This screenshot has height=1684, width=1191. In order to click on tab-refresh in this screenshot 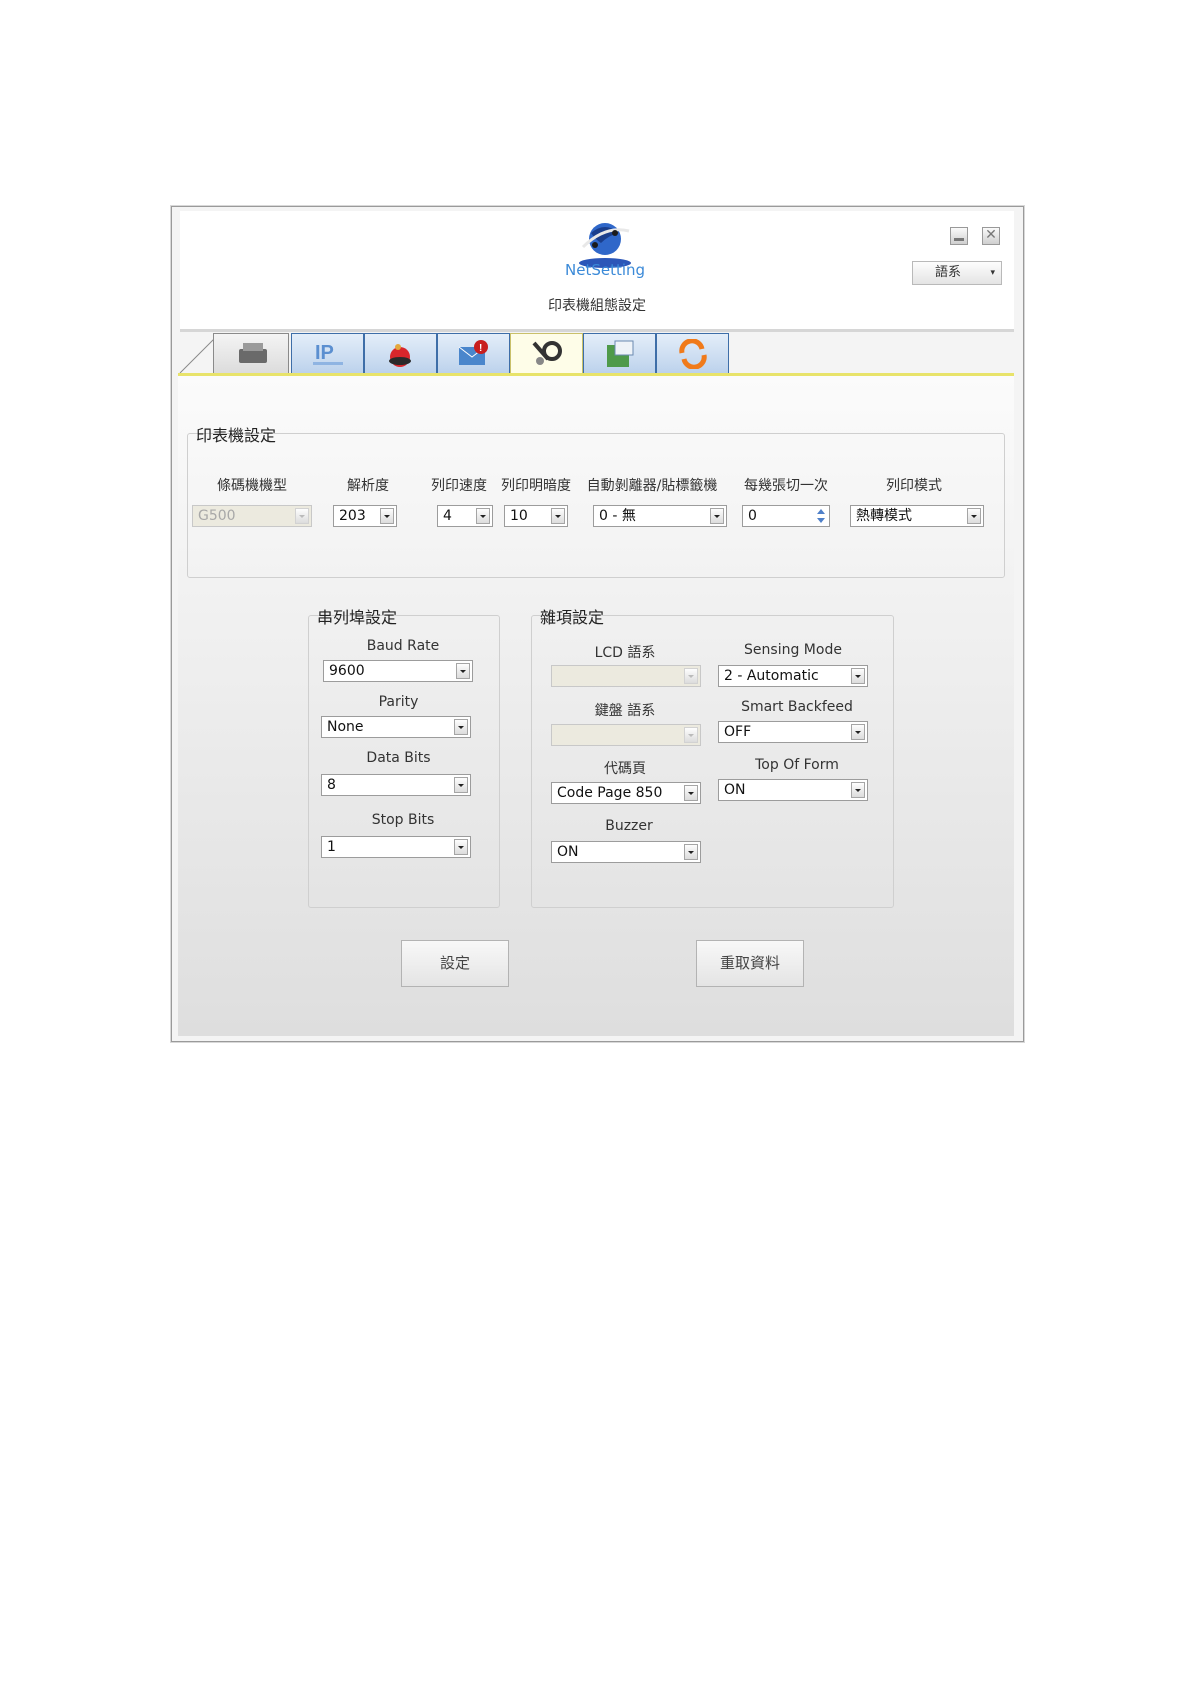, I will do `click(692, 353)`.